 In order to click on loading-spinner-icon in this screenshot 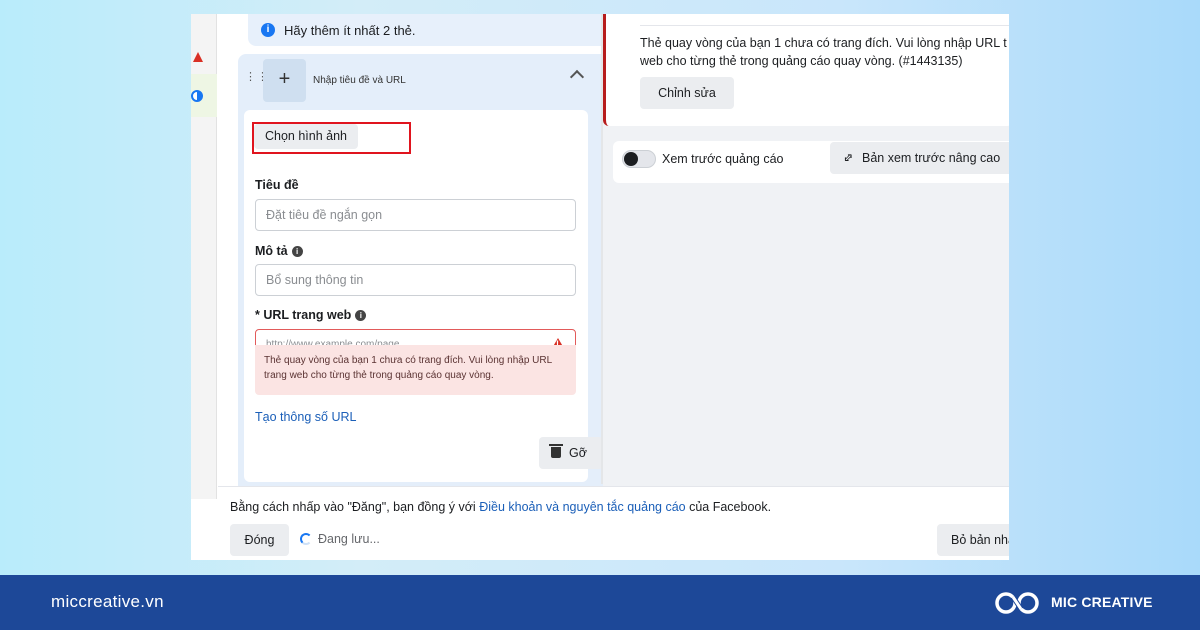, I will do `click(306, 539)`.